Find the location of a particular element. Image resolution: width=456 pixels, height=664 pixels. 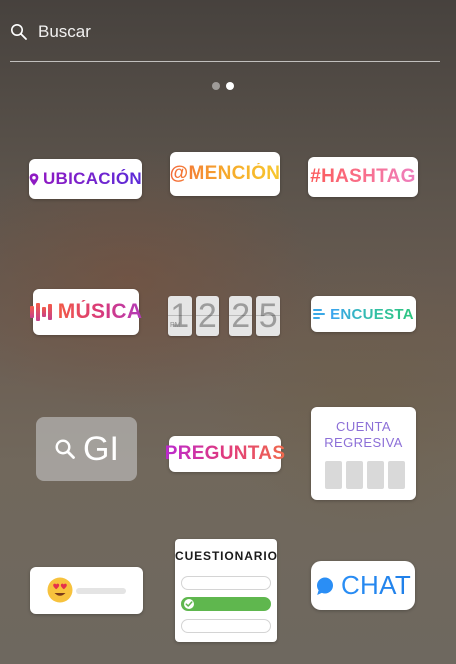

questions-sticker: PREGUNTAS is located at coordinates (225, 454).